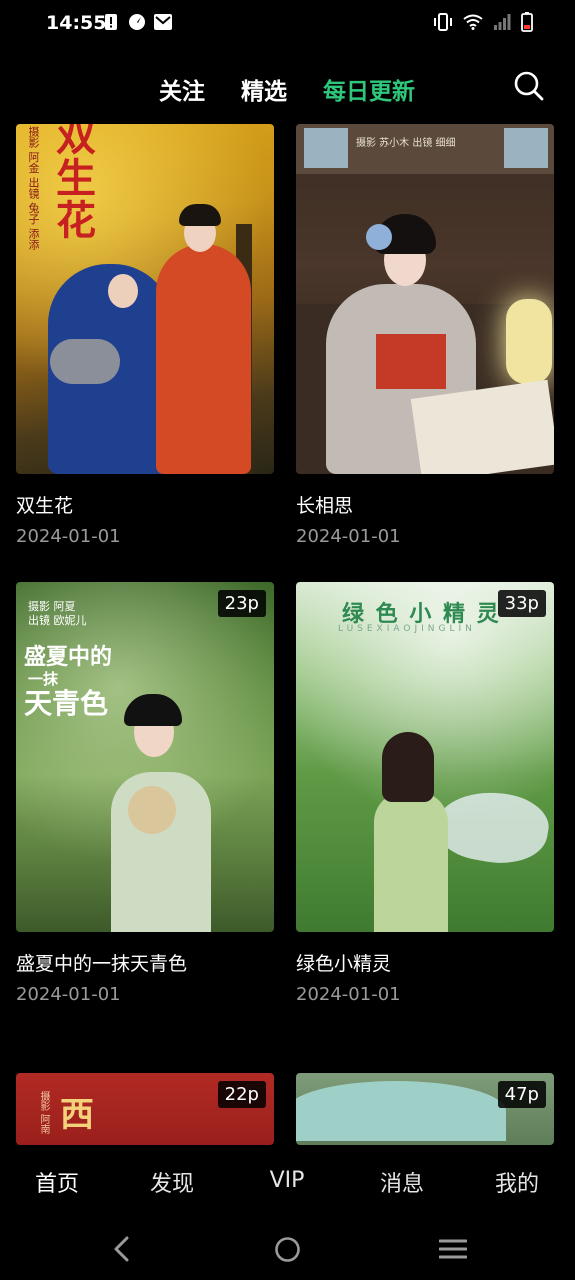 The height and width of the screenshot is (1280, 575). Describe the element at coordinates (521, 1094) in the screenshot. I see `photo-count-badge: 47p` at that location.